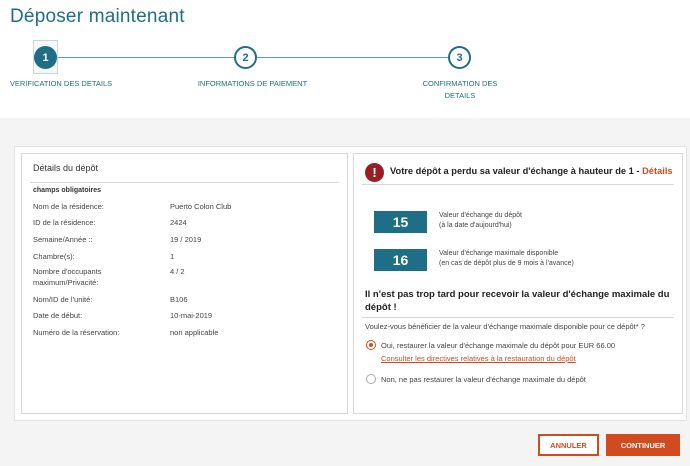 This screenshot has height=466, width=690. I want to click on reservation-number-value: non applicable, so click(194, 332).